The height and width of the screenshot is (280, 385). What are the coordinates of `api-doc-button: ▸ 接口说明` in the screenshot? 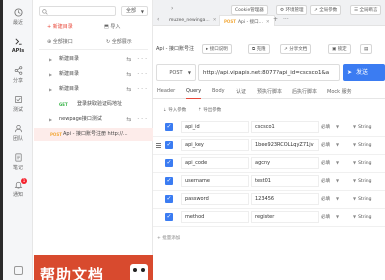 It's located at (217, 49).